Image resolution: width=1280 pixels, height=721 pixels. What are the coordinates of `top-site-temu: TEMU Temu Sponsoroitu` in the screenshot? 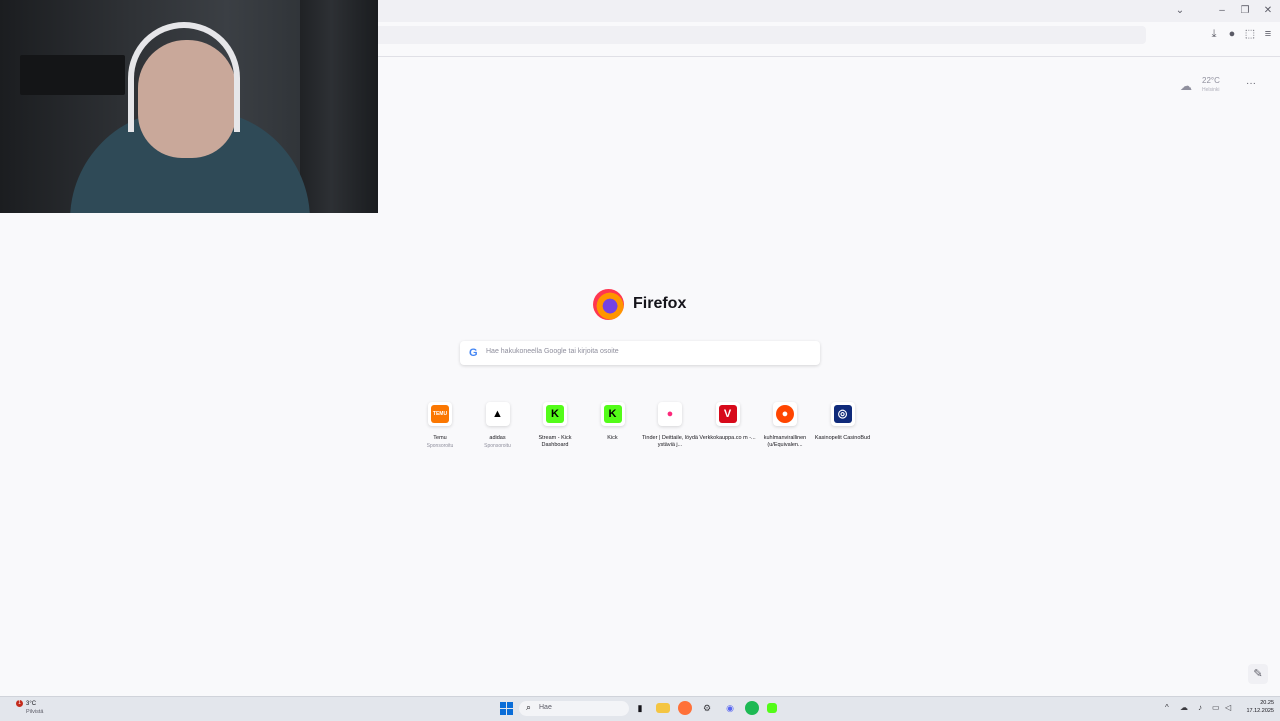 It's located at (439, 429).